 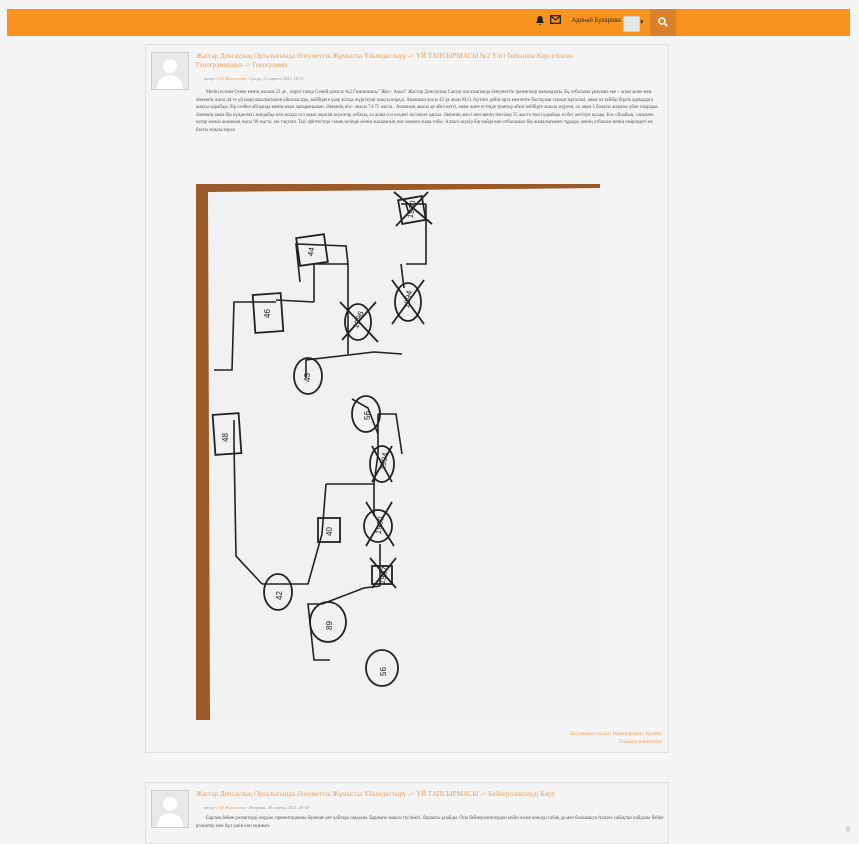 What do you see at coordinates (642, 22) in the screenshot?
I see `chevron-down-icon: ▾` at bounding box center [642, 22].